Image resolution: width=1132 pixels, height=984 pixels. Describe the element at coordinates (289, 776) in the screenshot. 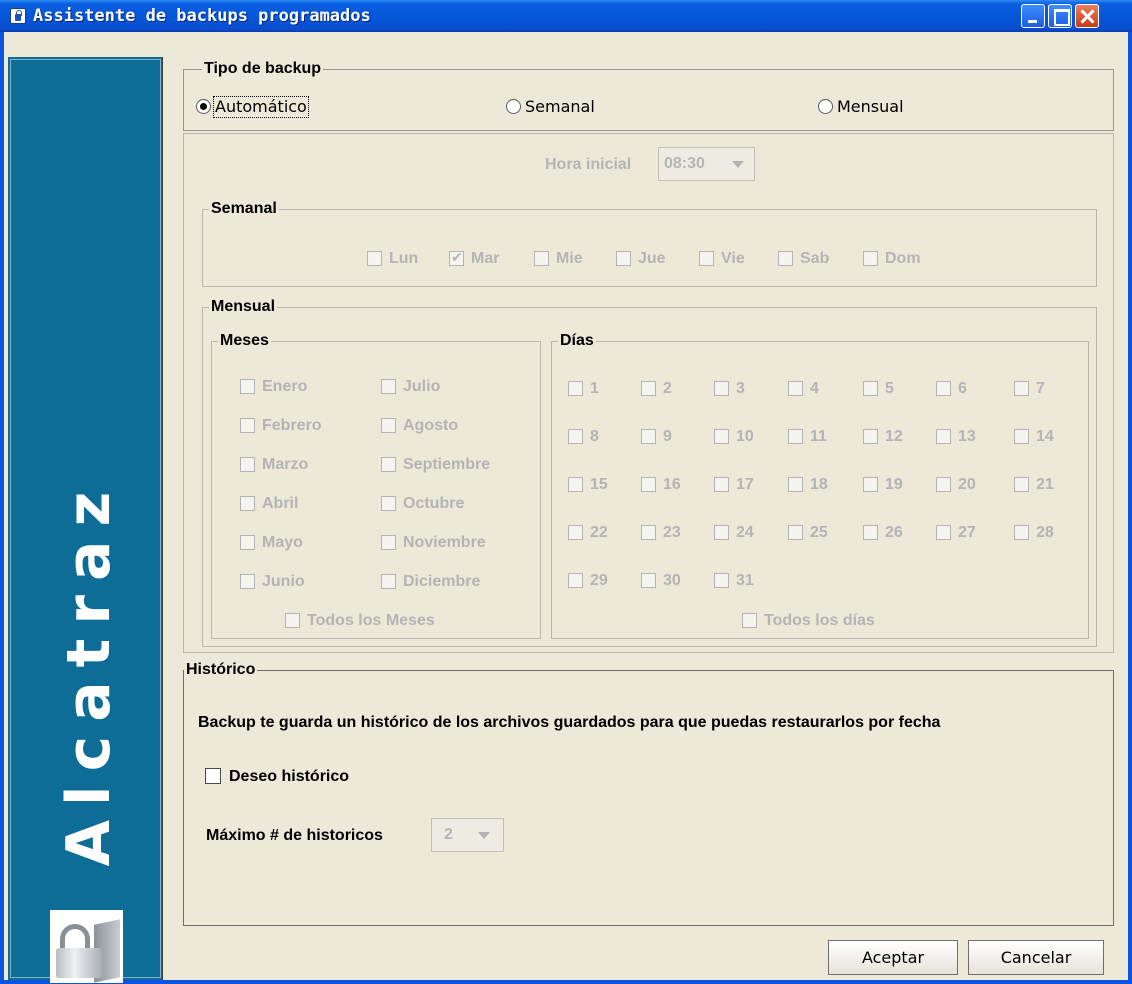

I see `deseo-historico-label: Deseo histórico` at that location.